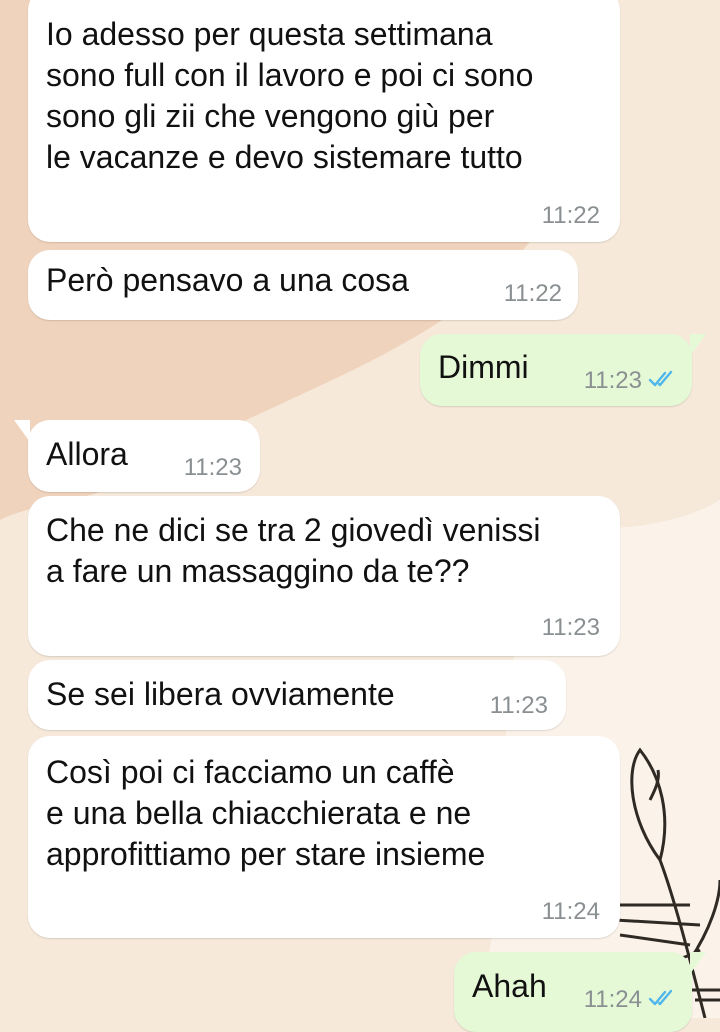 Image resolution: width=720 pixels, height=1032 pixels. Describe the element at coordinates (580, 992) in the screenshot. I see `message-bubble-outgoing: Ahah 11:24` at that location.